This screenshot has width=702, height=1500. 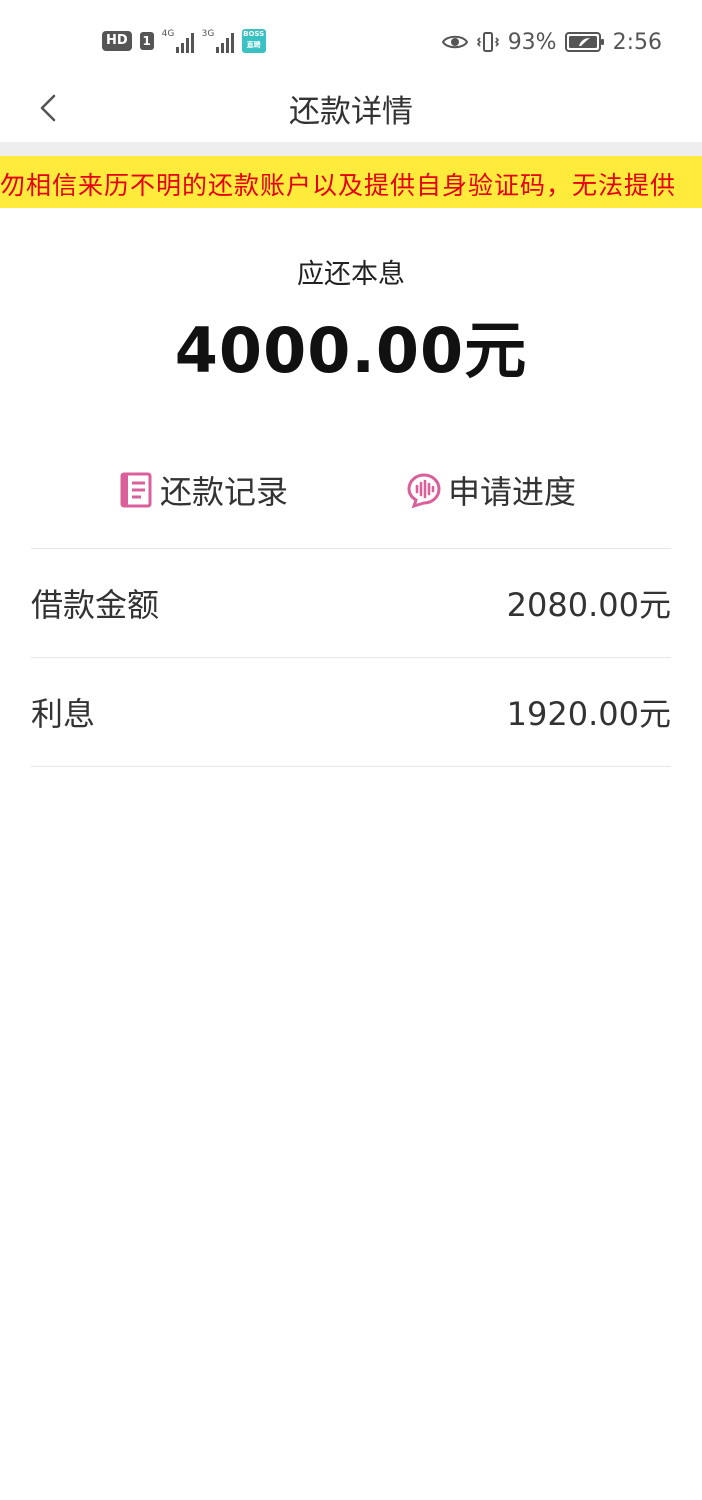 What do you see at coordinates (588, 605) in the screenshot?
I see `loan-amount-value: 2080.00元` at bounding box center [588, 605].